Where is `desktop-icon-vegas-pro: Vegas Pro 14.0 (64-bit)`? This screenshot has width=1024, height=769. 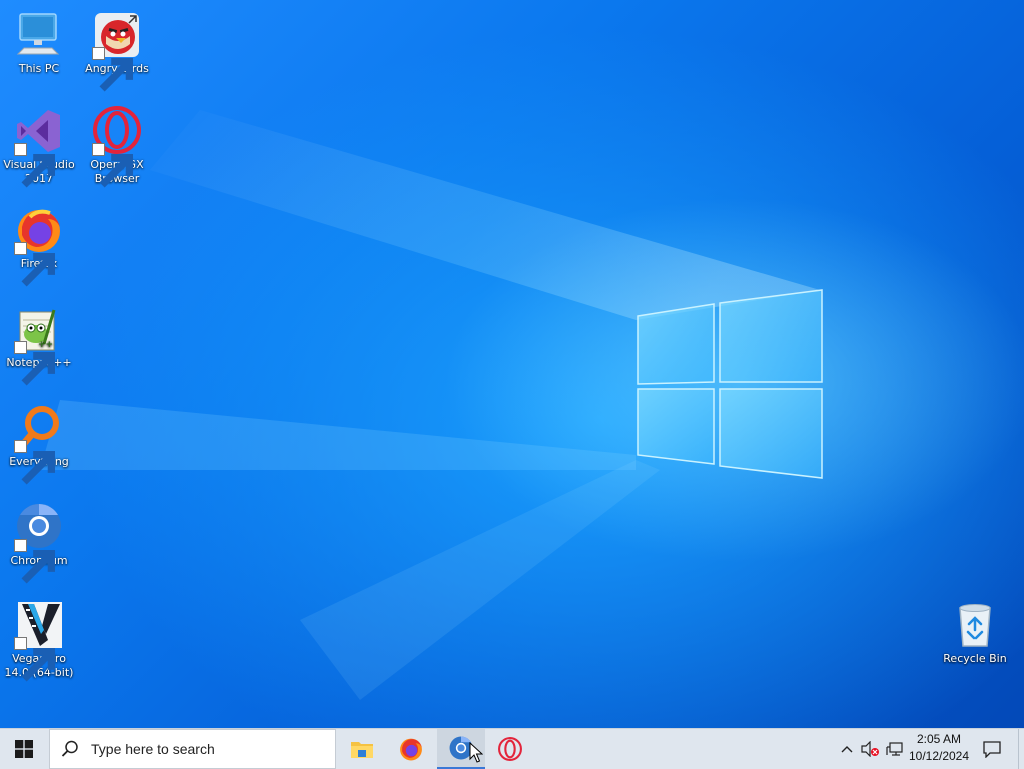
desktop-icon-vegas-pro: Vegas Pro 14.0 (64-bit) is located at coordinates (39, 641).